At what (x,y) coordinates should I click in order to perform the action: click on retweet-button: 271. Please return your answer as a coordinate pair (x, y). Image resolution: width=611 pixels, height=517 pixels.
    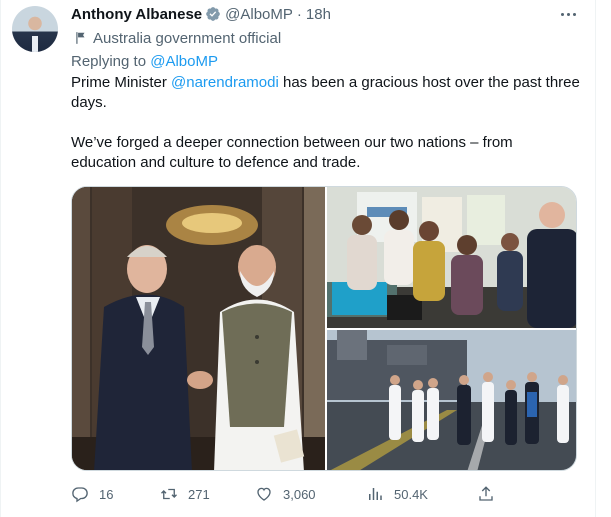
    Looking at the image, I should click on (185, 494).